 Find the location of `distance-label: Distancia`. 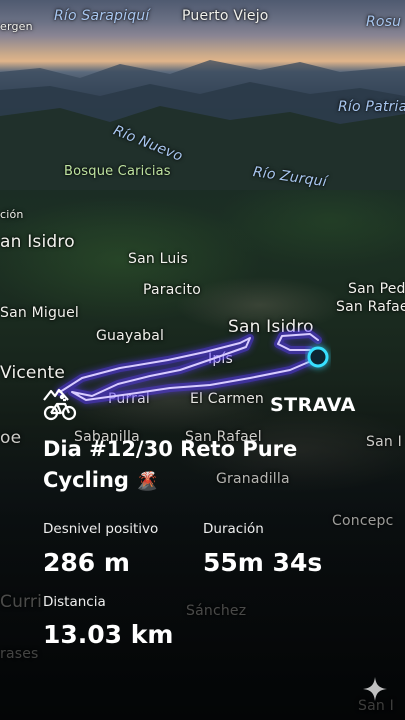

distance-label: Distancia is located at coordinates (74, 602).